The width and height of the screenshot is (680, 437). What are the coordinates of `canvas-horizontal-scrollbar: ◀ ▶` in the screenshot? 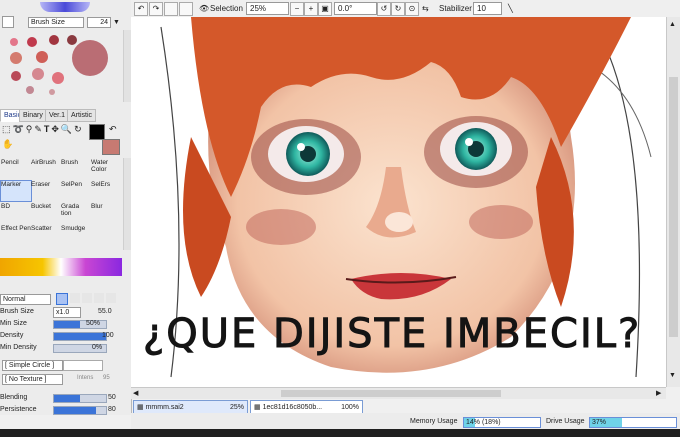 It's located at (398, 393).